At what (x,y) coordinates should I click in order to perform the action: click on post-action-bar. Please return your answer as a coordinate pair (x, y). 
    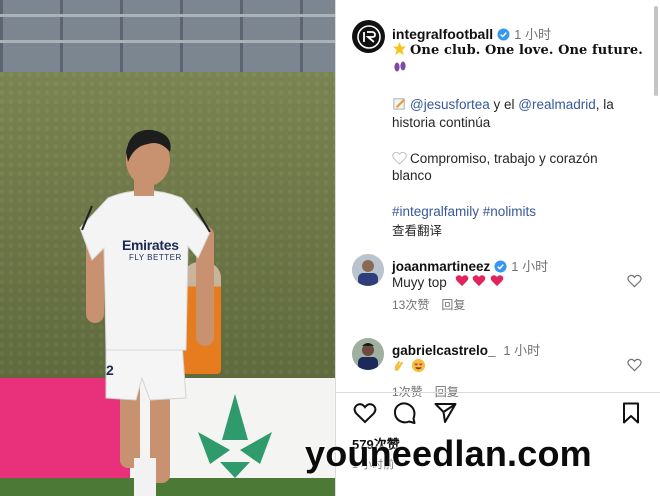
    Looking at the image, I should click on (501, 414).